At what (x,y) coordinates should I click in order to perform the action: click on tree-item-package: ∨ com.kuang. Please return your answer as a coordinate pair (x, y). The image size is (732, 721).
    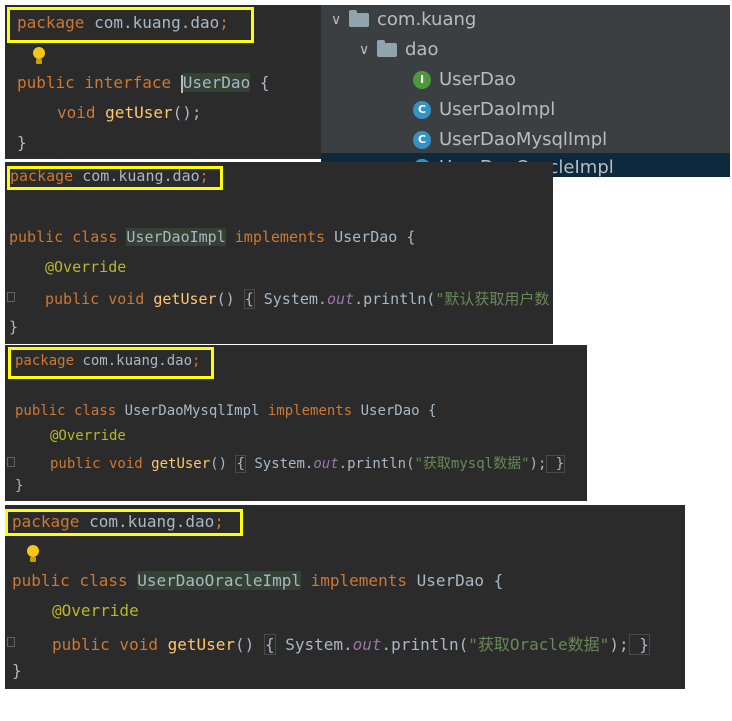
    Looking at the image, I should click on (403, 19).